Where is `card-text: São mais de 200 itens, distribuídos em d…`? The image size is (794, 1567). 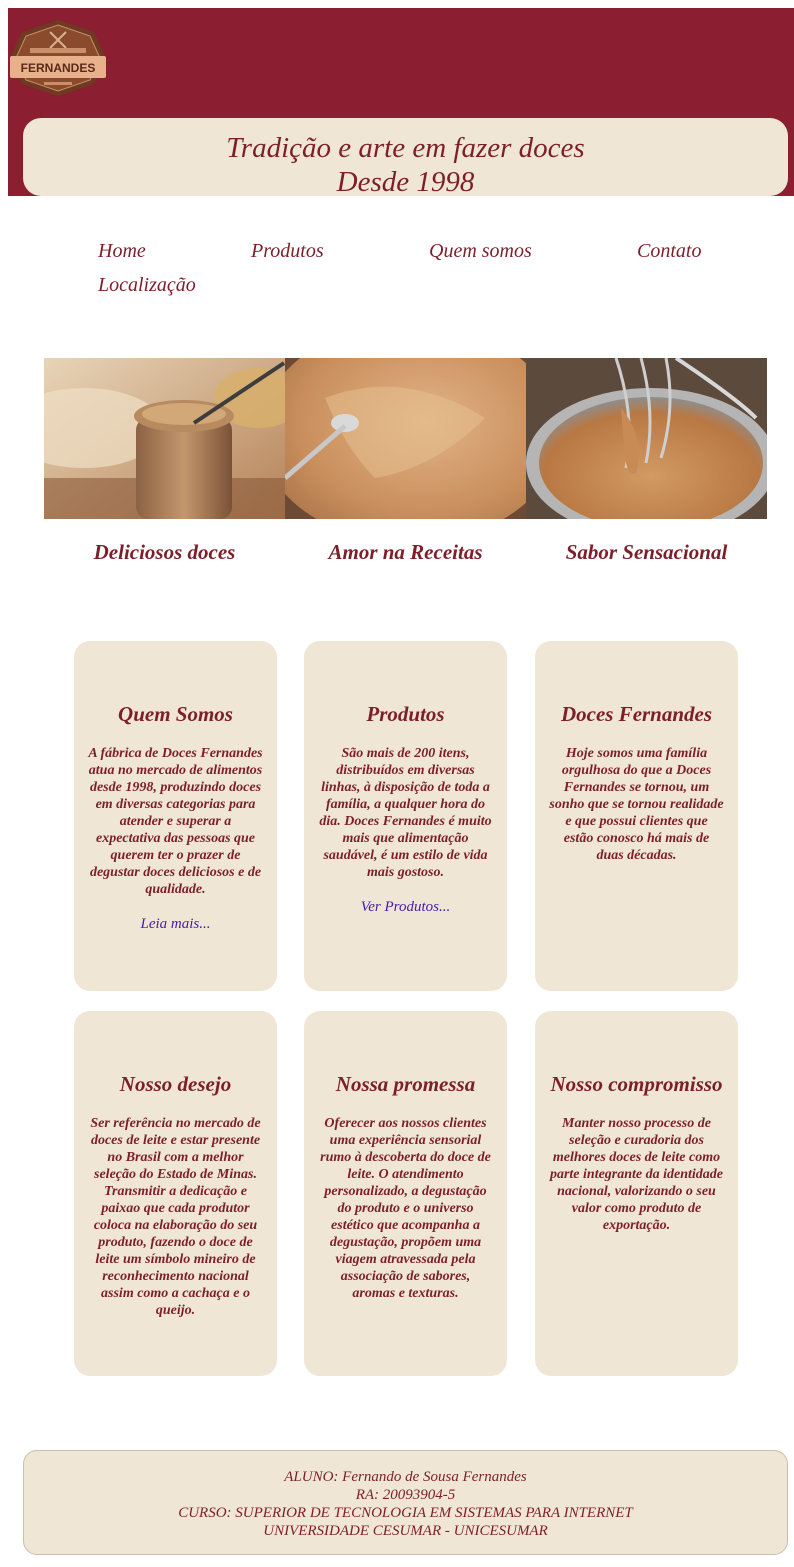
card-text: São mais de 200 itens, distribuídos em d… is located at coordinates (405, 813).